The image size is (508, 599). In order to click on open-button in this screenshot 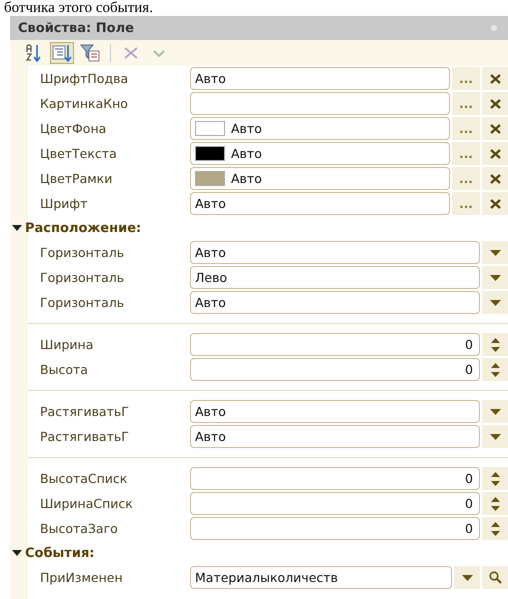, I will do `click(495, 577)`.